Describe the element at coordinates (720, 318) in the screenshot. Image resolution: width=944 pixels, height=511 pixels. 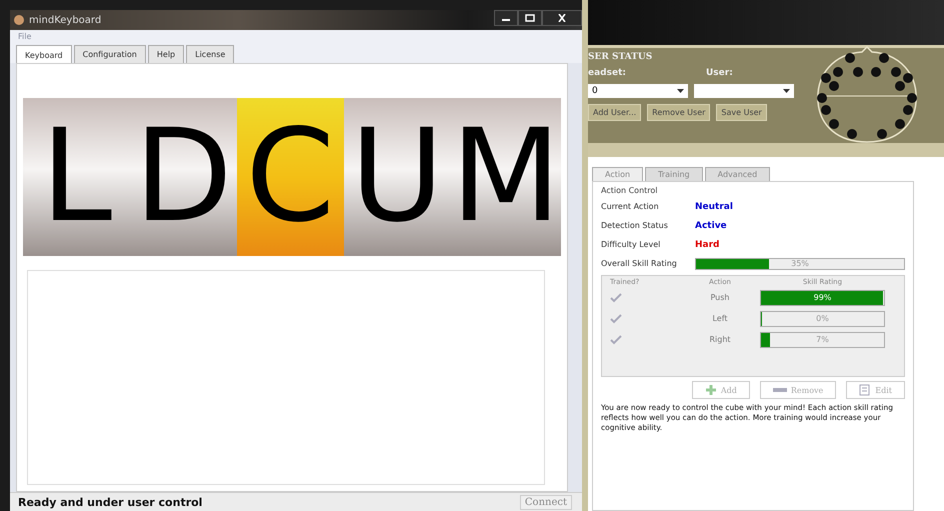
I see `table-cell-text: Left` at that location.